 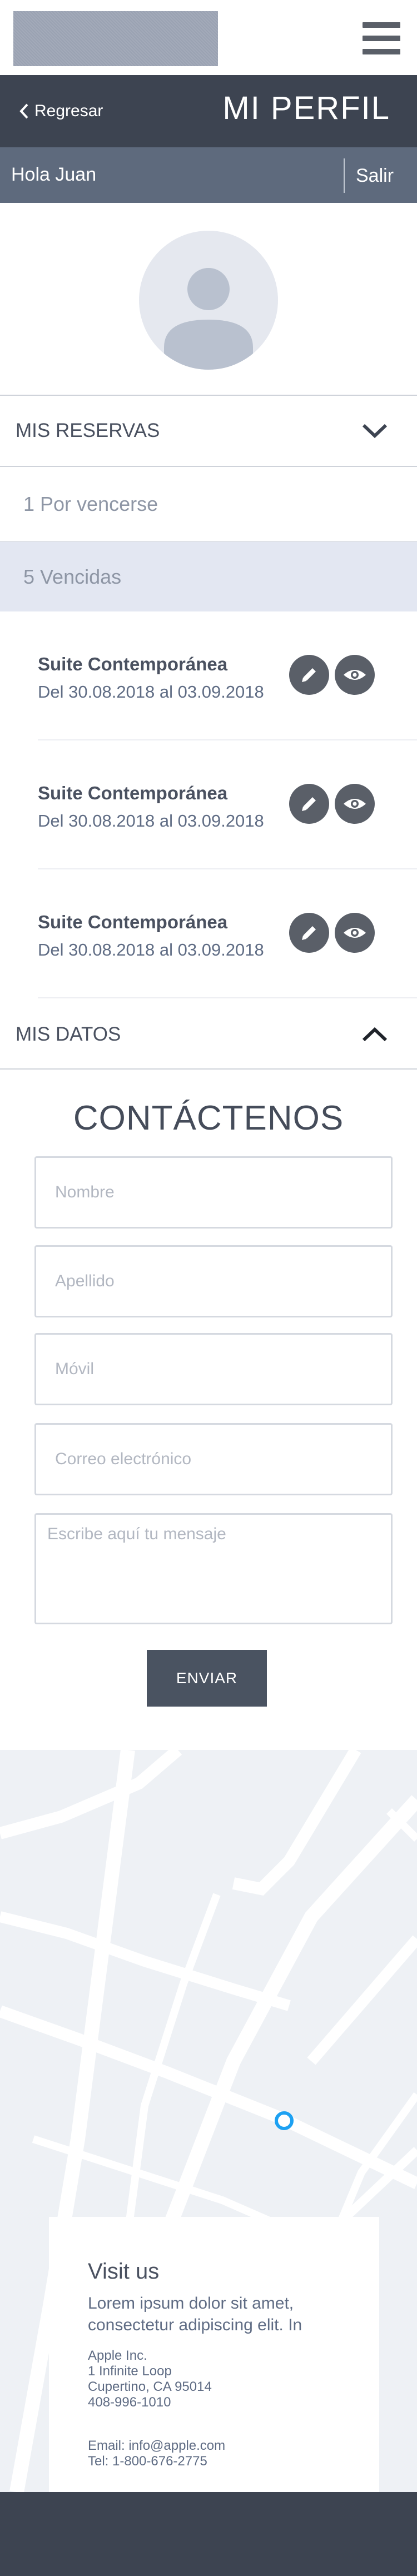 I want to click on title-bar: Regresar MI PERFIL, so click(x=209, y=111).